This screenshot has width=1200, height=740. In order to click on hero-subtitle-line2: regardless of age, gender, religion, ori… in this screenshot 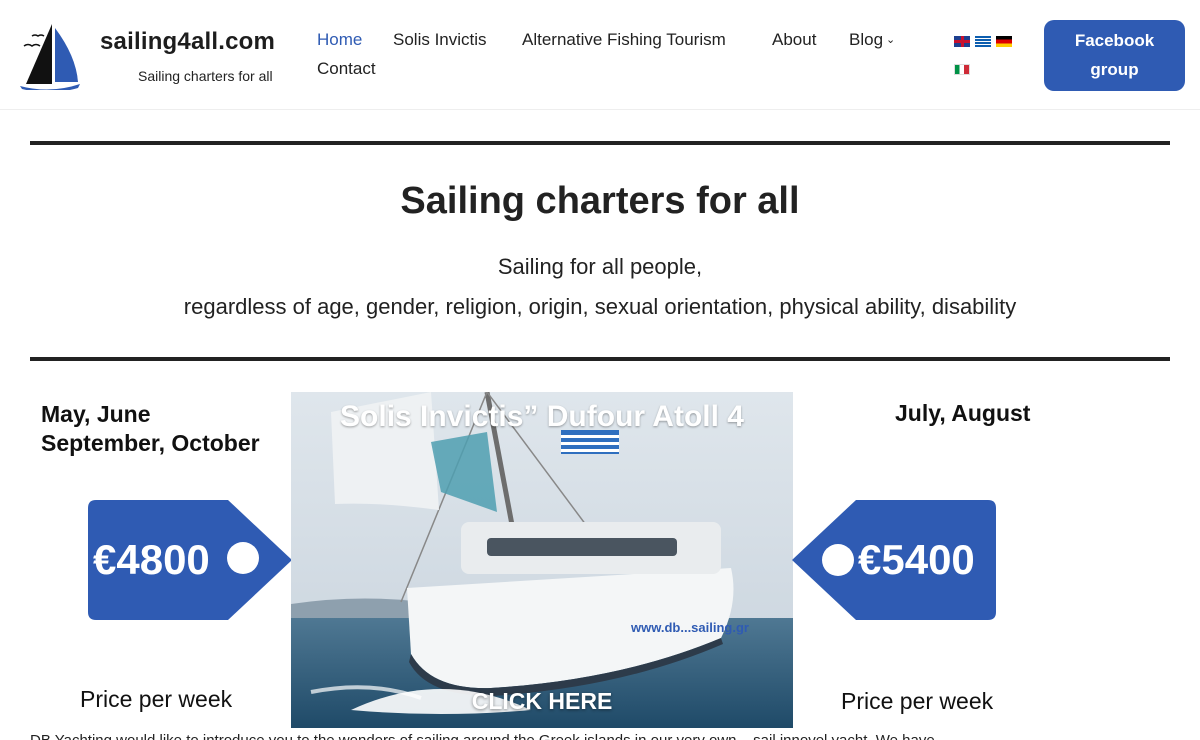, I will do `click(600, 306)`.